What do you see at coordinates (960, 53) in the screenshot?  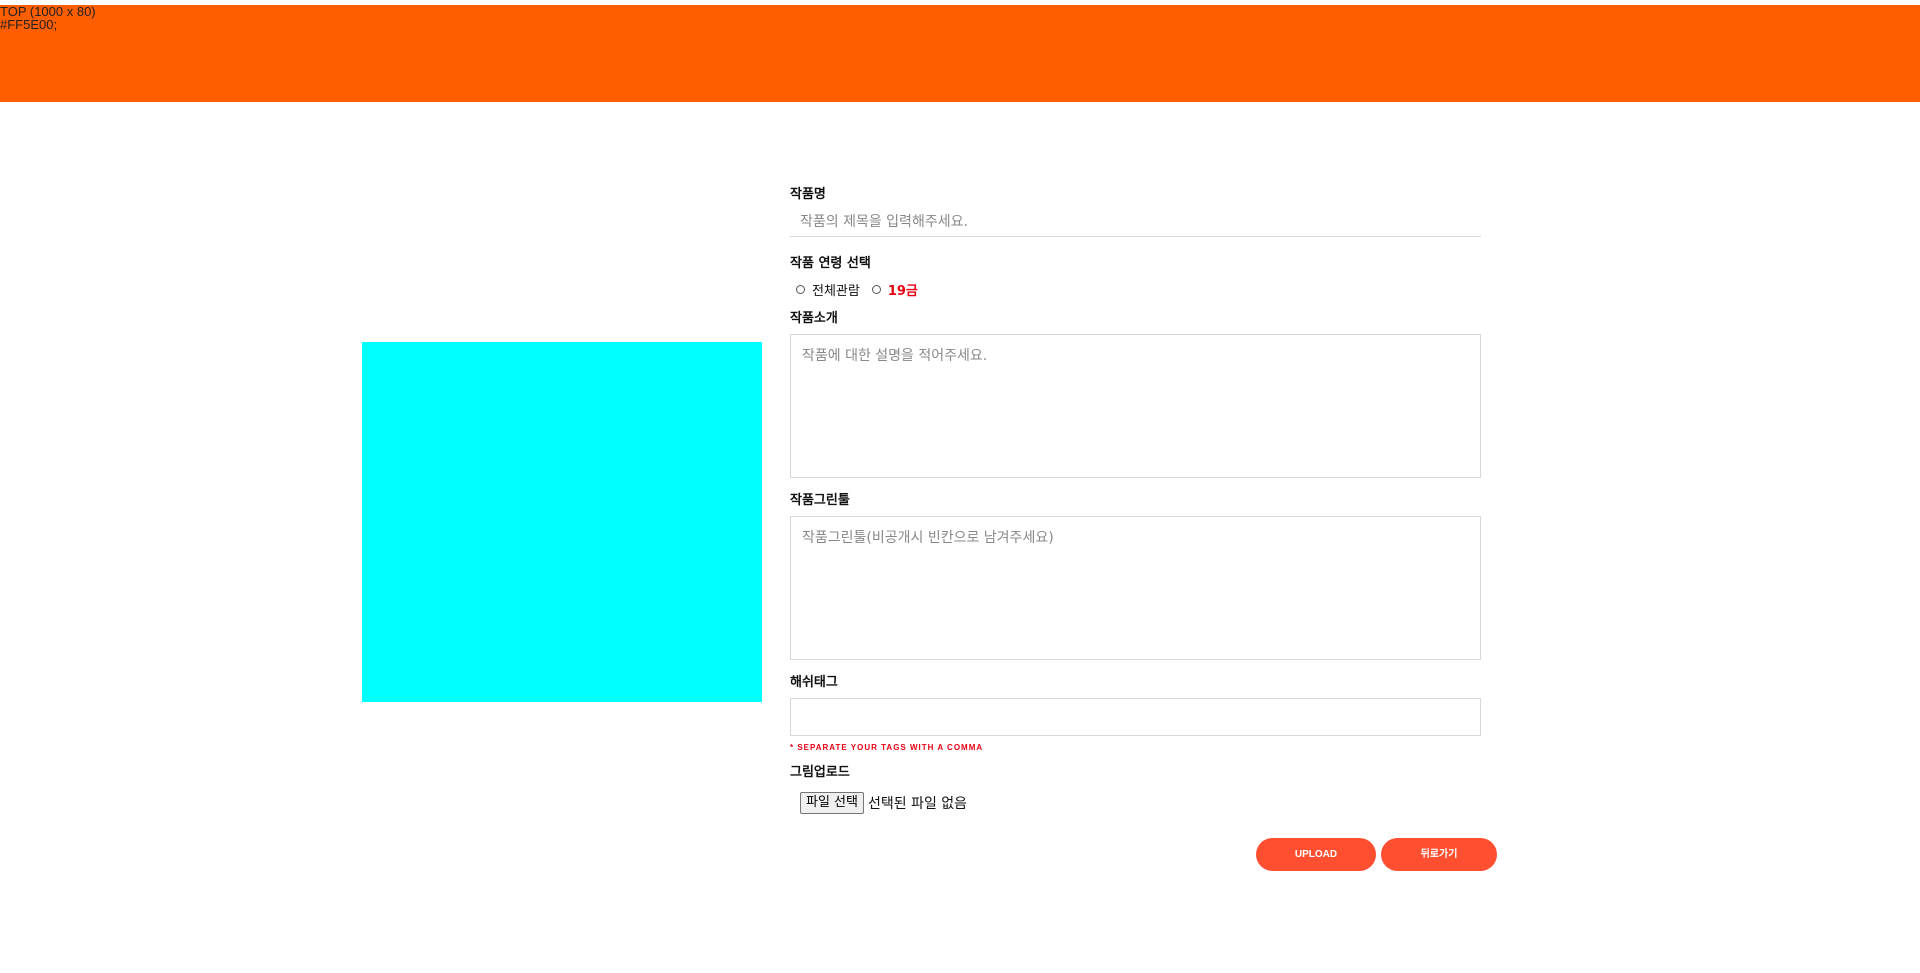 I see `top-banner` at bounding box center [960, 53].